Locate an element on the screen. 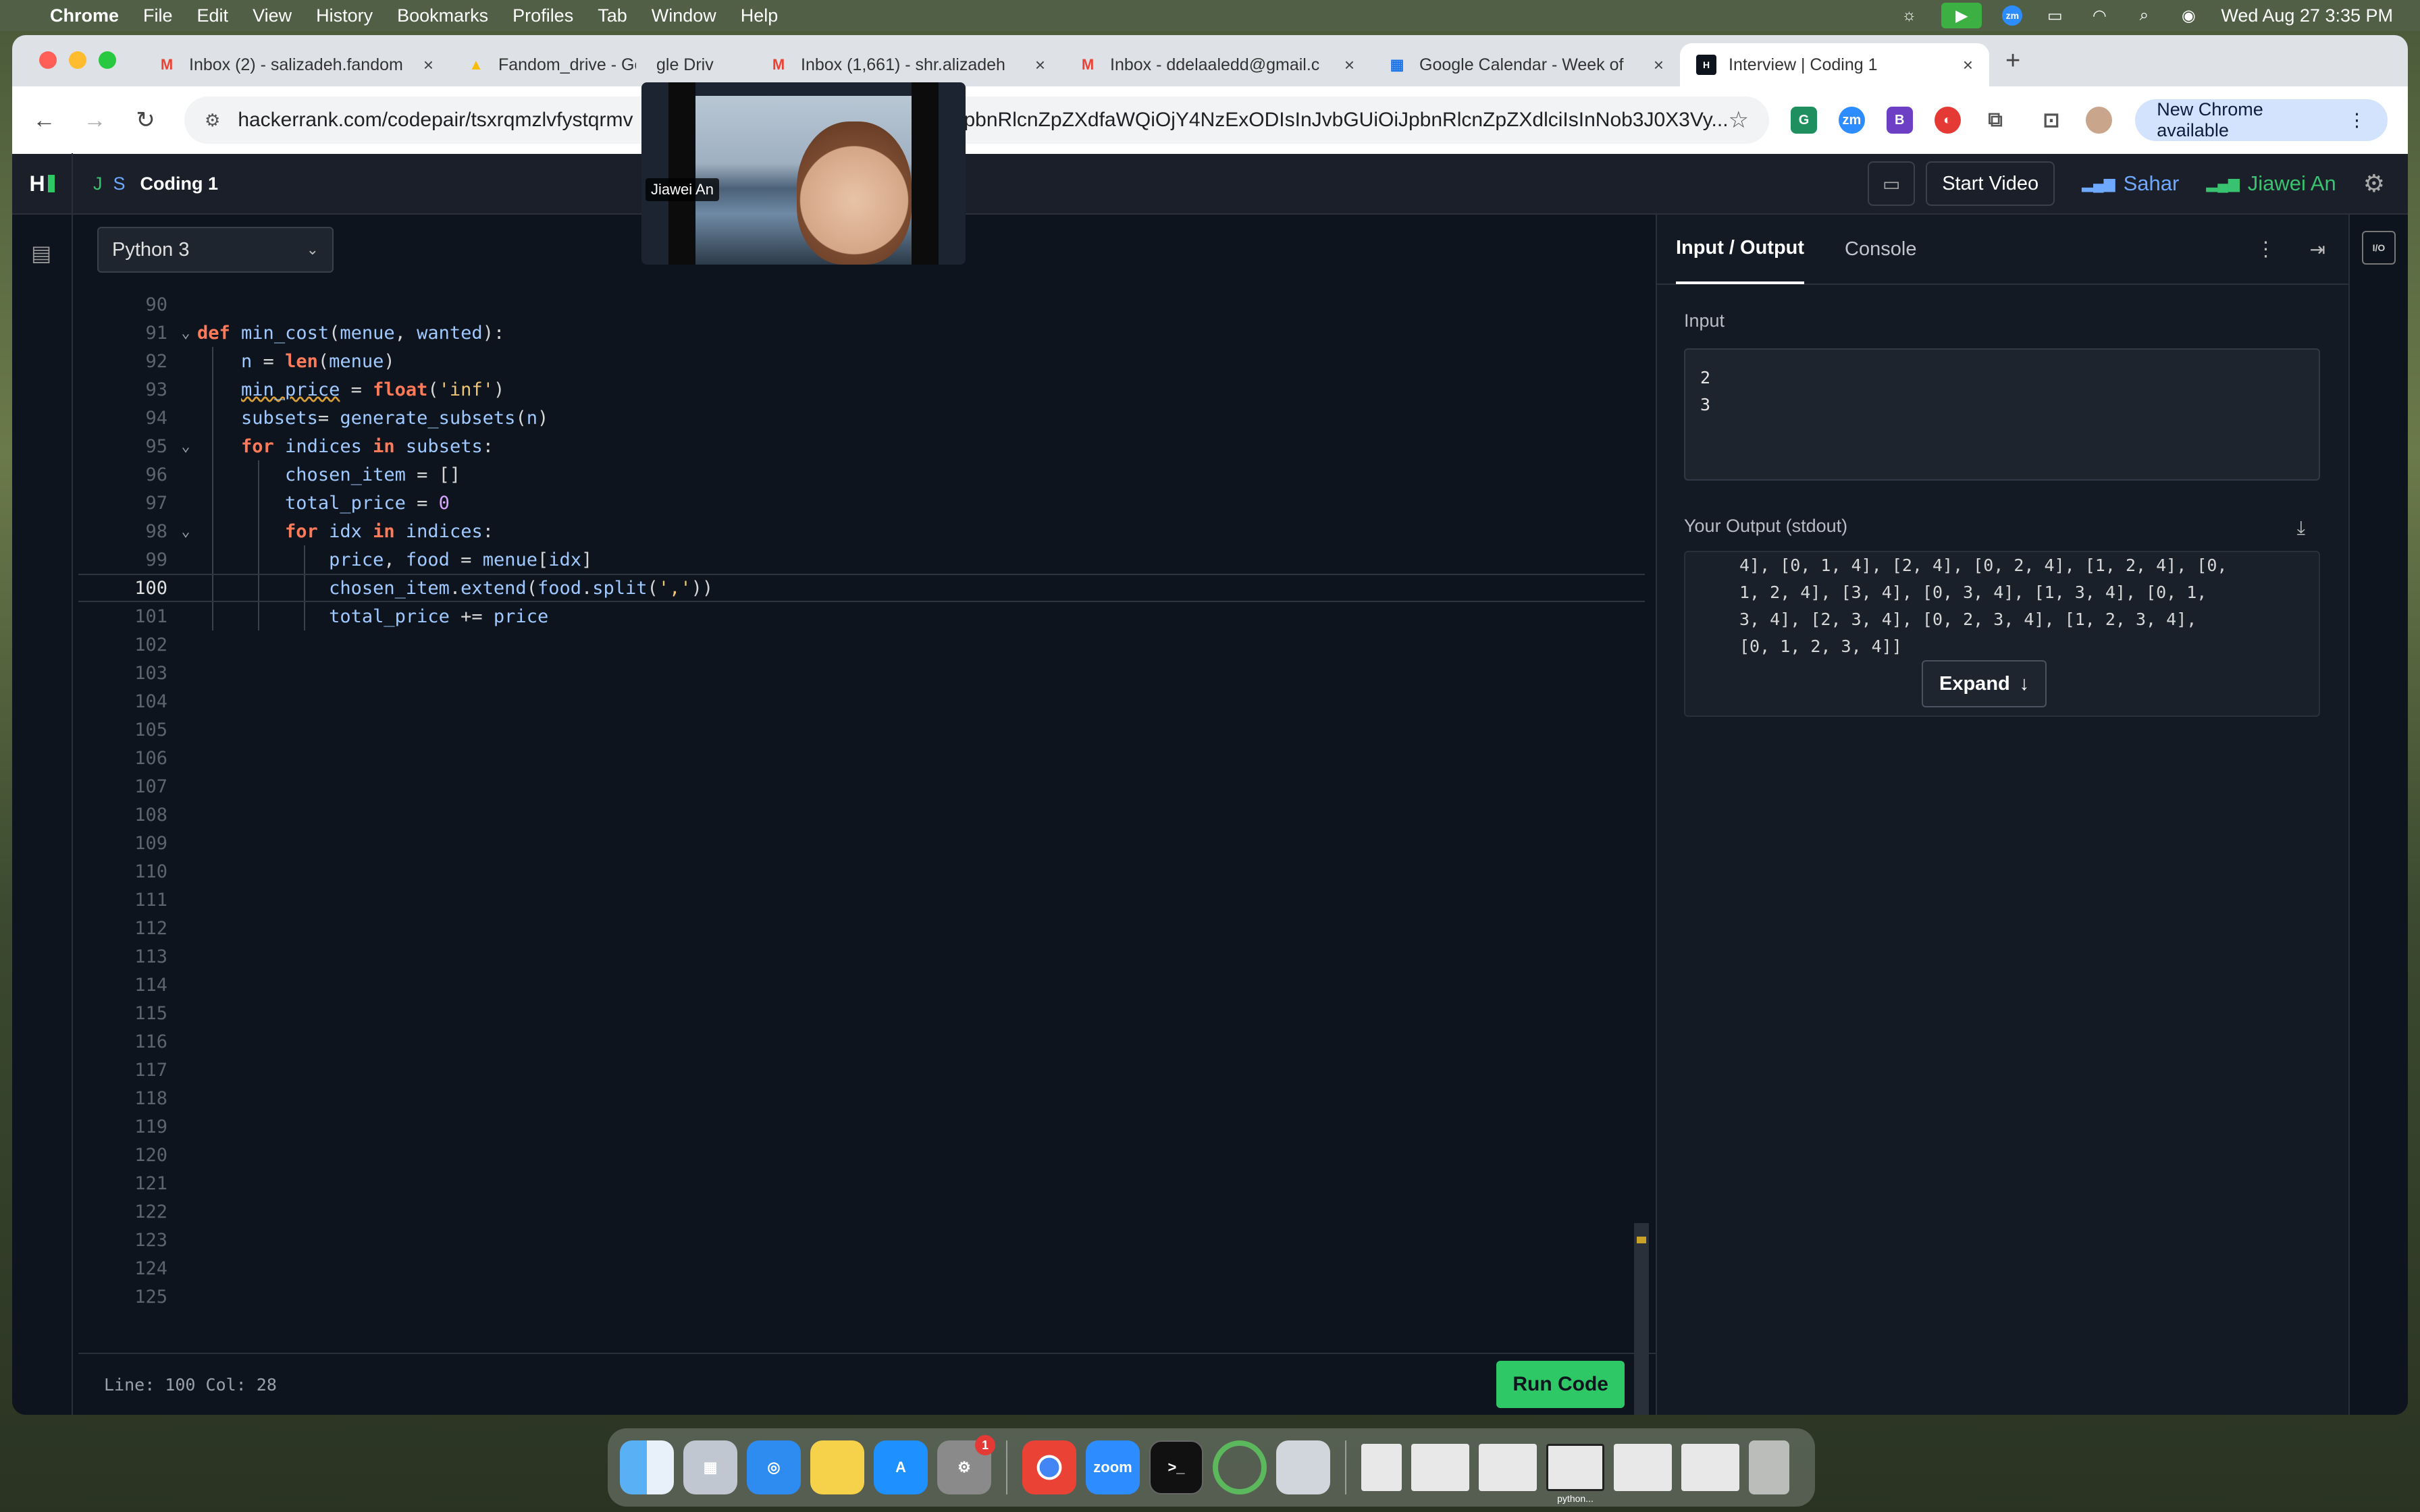 This screenshot has height=1512, width=2420. grammarly-extension-icon: G is located at coordinates (1804, 120).